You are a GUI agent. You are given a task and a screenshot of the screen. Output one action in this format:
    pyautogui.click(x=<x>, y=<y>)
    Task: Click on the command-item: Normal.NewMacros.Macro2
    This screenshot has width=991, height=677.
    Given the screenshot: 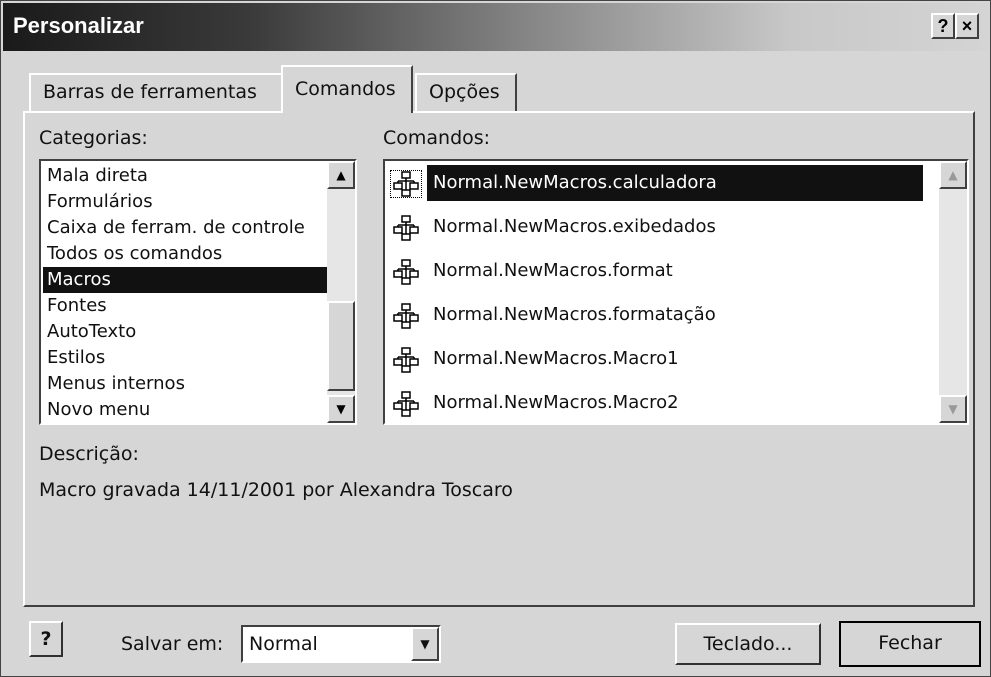 What is the action you would take?
    pyautogui.click(x=659, y=403)
    